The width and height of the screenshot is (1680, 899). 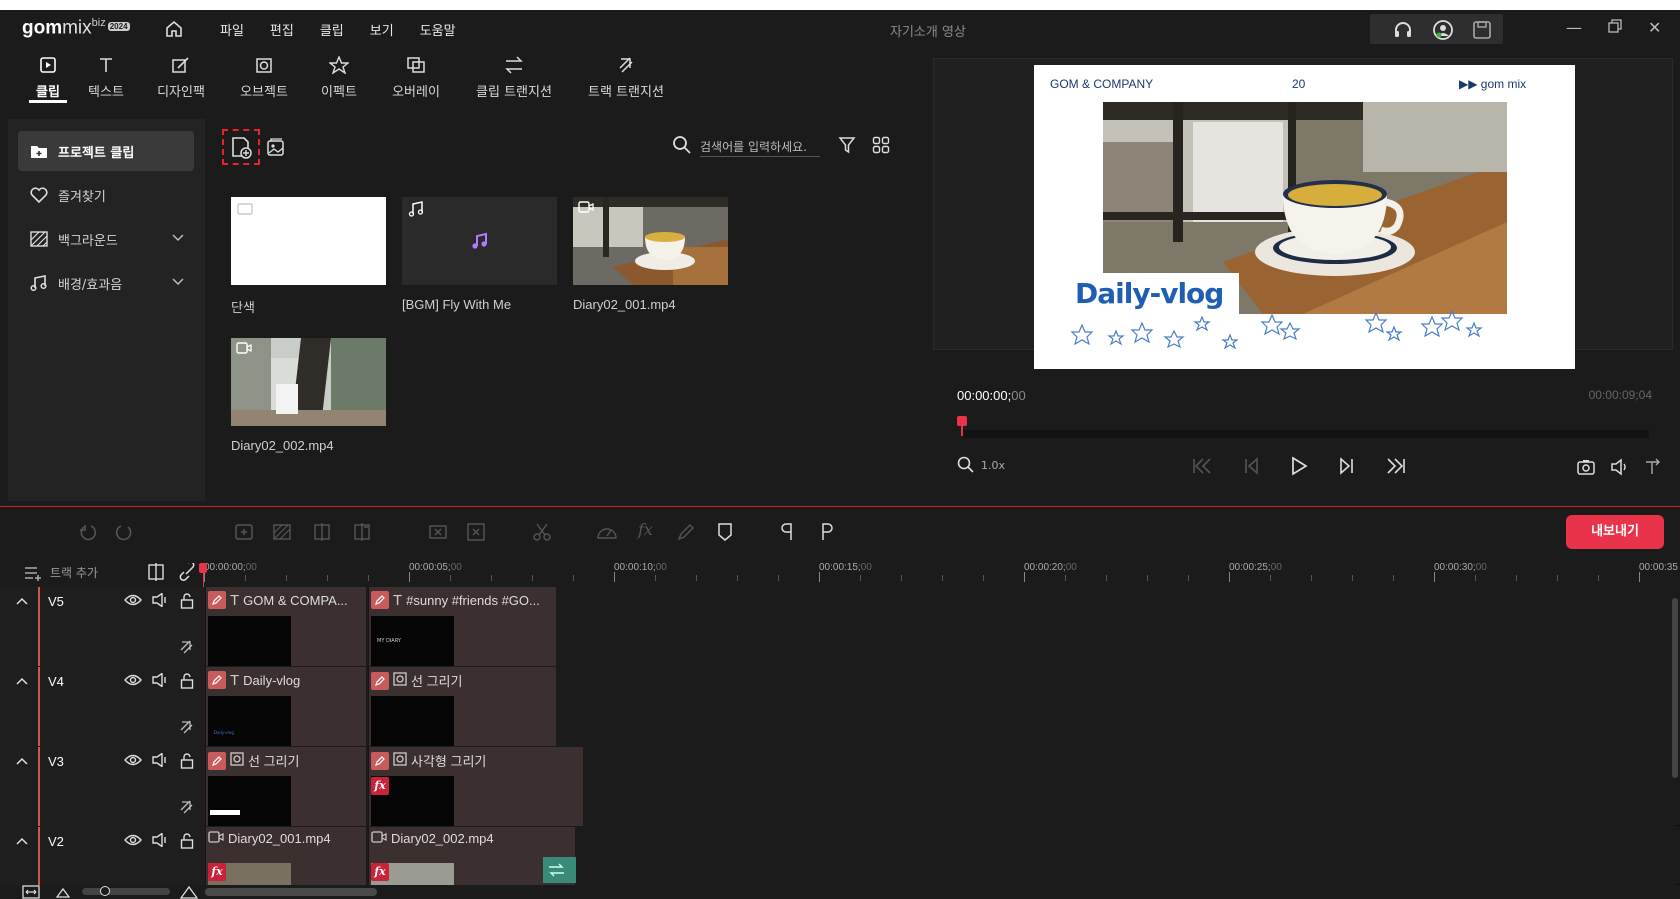 What do you see at coordinates (760, 147) in the screenshot?
I see `search-input` at bounding box center [760, 147].